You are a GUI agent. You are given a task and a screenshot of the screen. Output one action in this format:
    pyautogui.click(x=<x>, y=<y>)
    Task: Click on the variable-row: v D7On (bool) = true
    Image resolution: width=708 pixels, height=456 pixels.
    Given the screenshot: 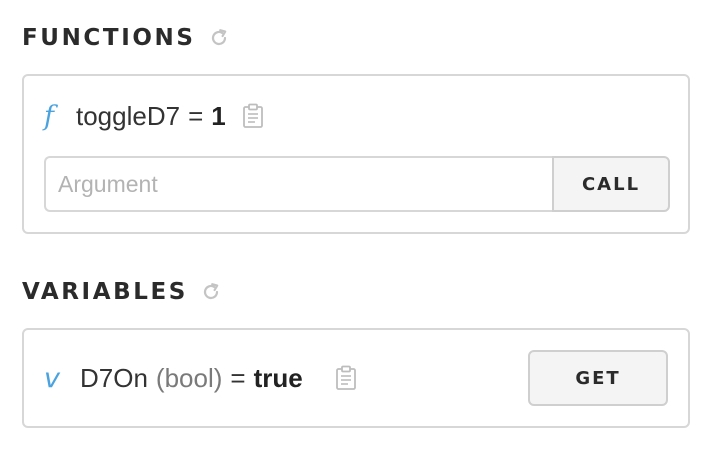 What is the action you would take?
    pyautogui.click(x=200, y=378)
    